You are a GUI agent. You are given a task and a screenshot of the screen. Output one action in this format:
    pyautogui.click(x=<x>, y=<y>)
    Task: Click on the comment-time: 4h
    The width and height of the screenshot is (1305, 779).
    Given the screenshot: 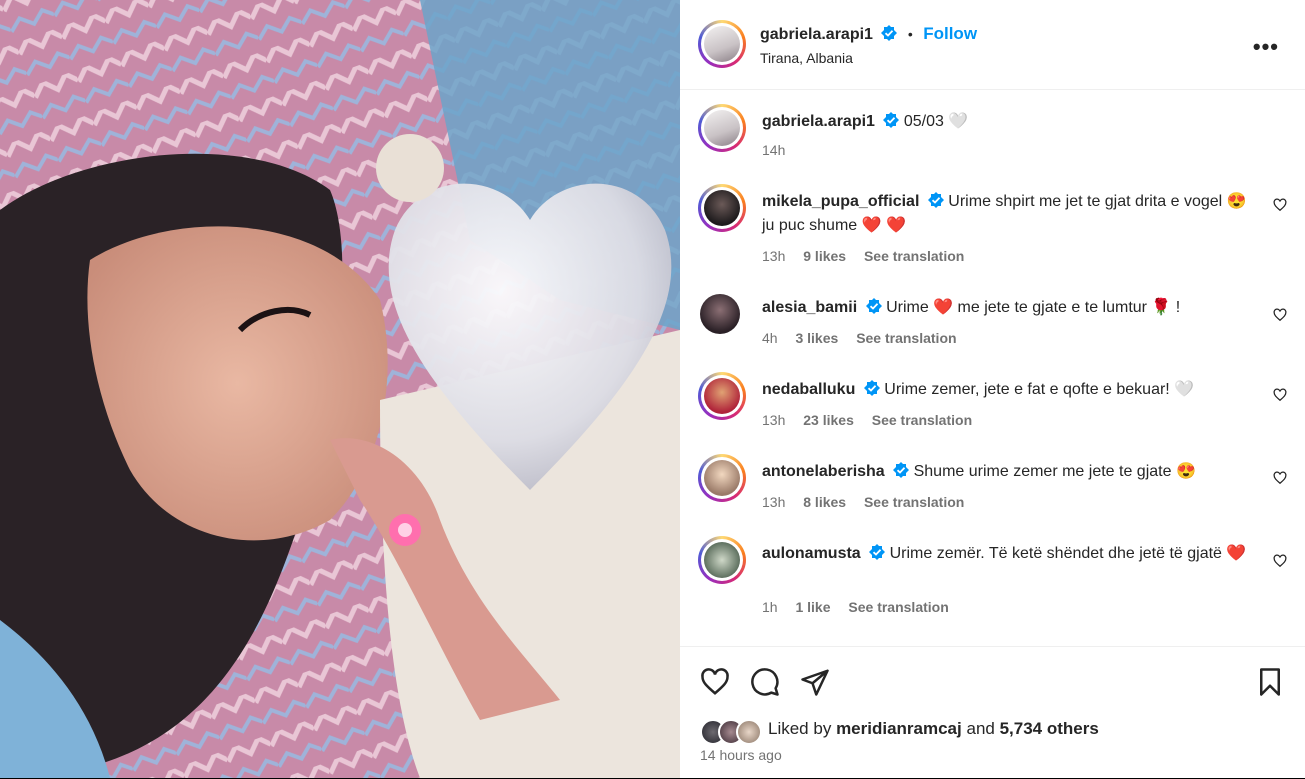 What is the action you would take?
    pyautogui.click(x=770, y=338)
    